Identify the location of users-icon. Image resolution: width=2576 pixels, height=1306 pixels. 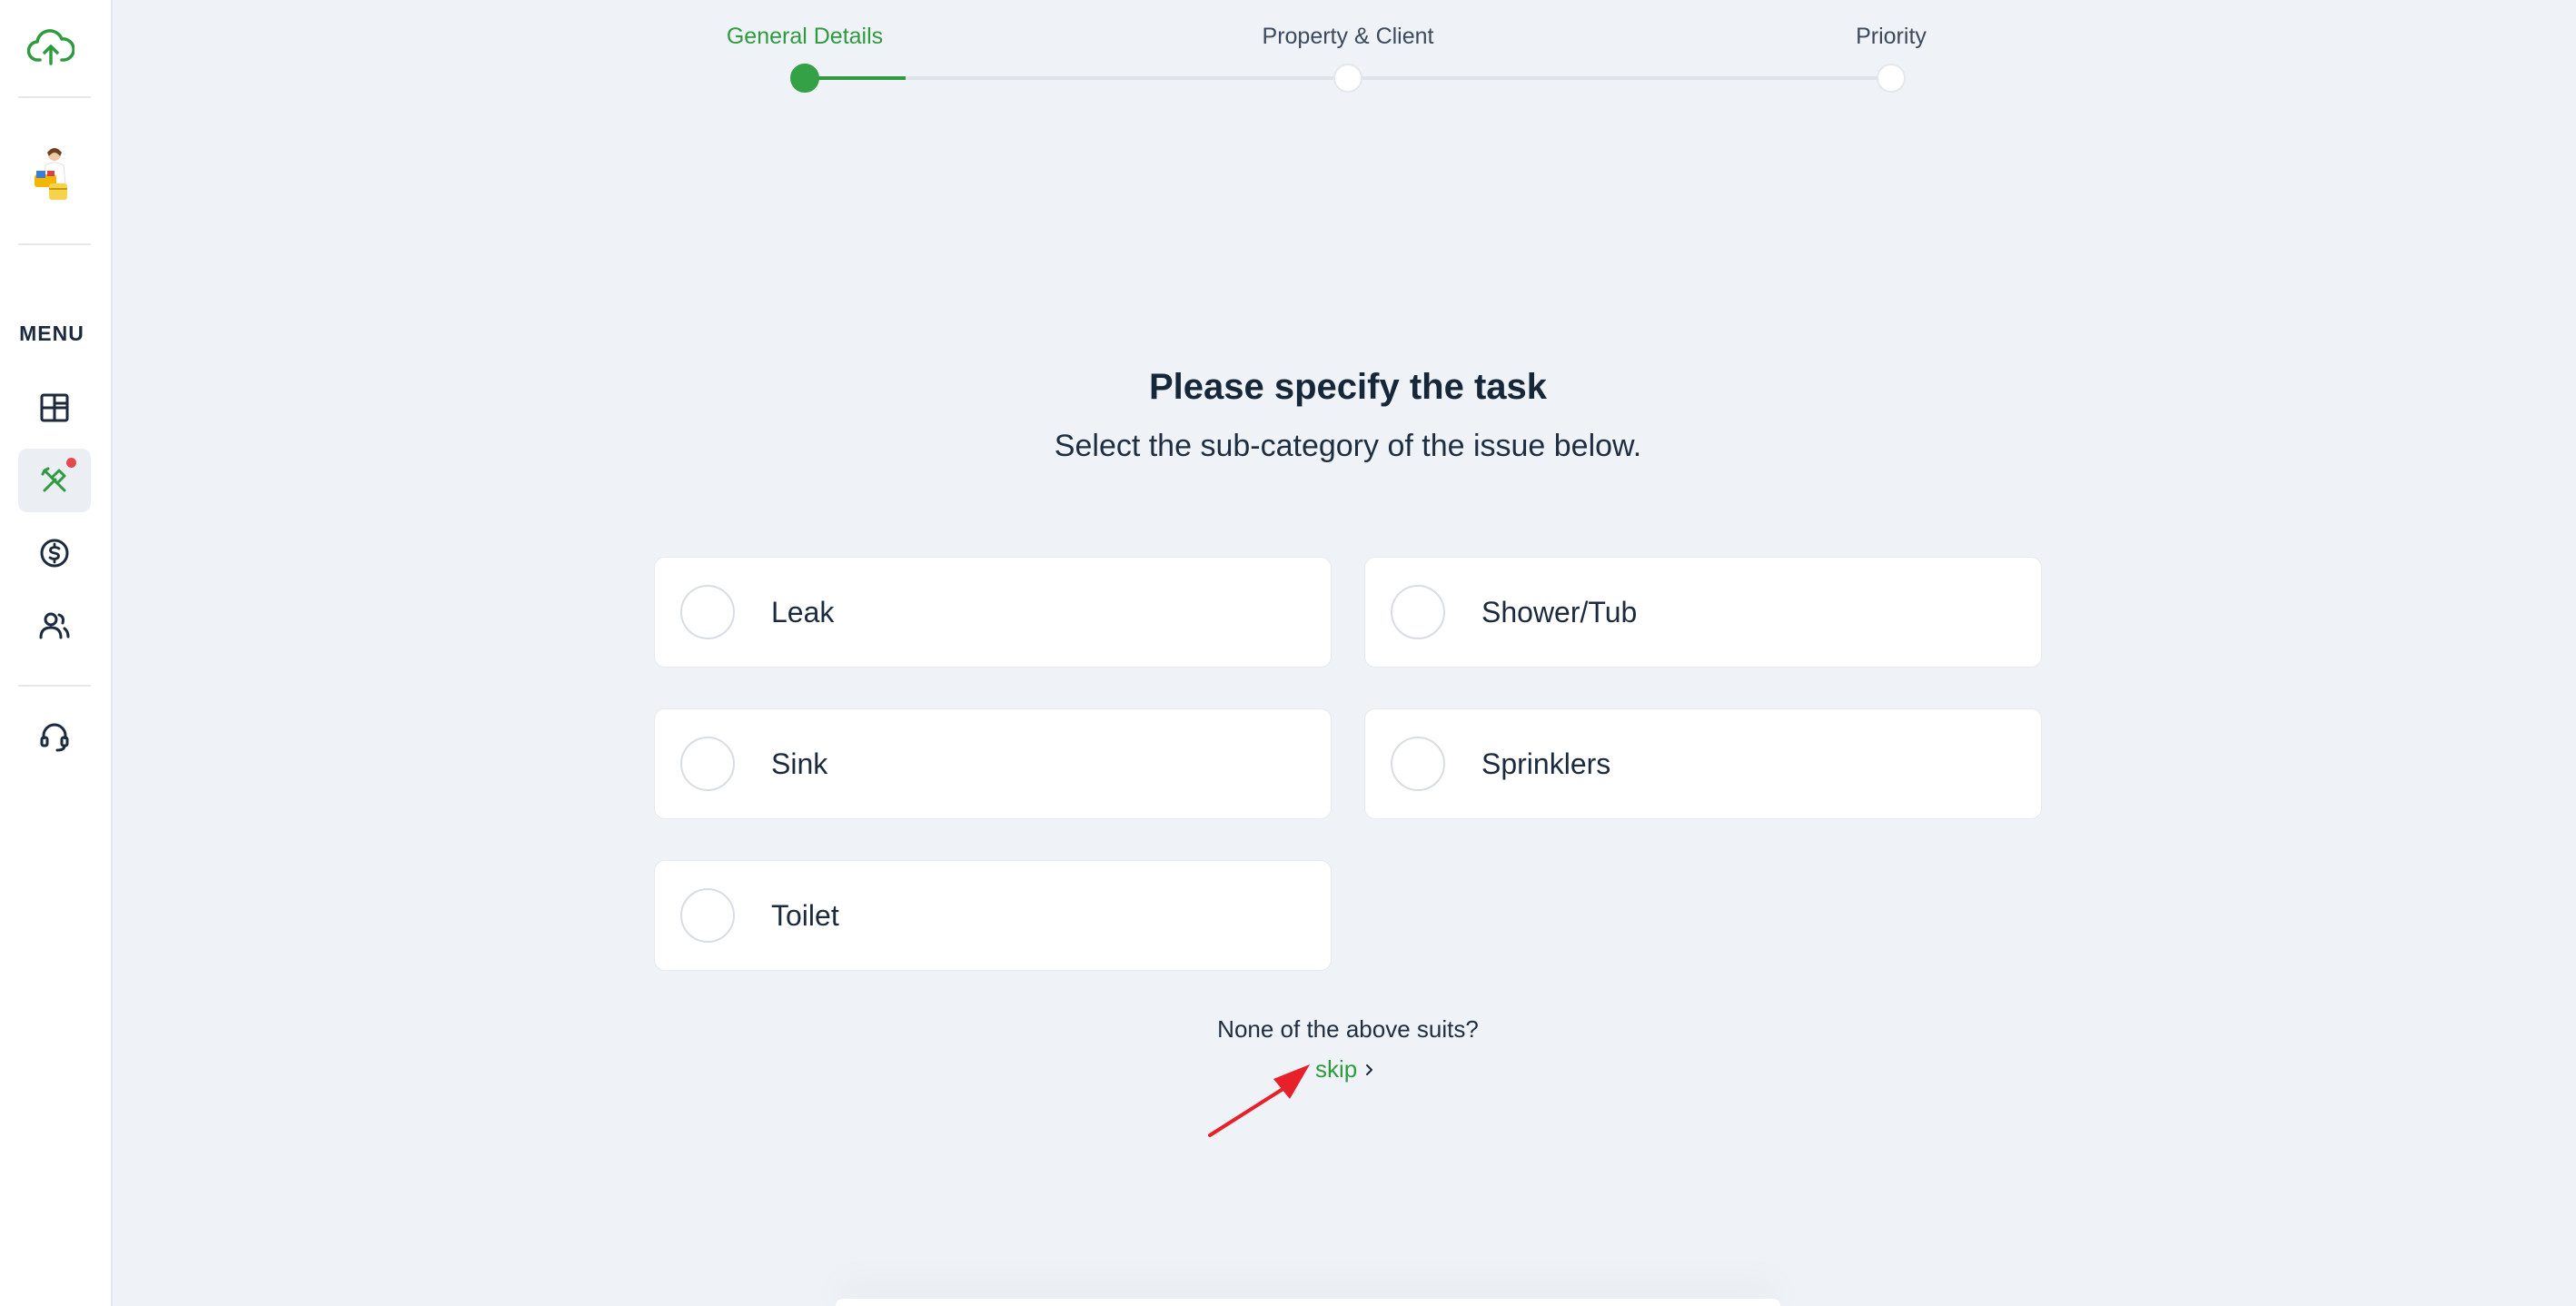
(54, 626).